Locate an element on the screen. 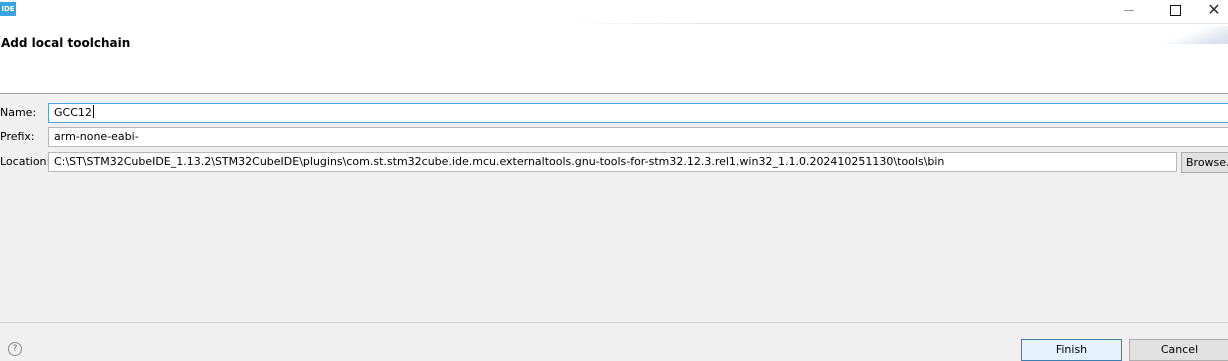 The width and height of the screenshot is (1228, 361). prefix-field-value: arm-none-eabi- is located at coordinates (96, 136).